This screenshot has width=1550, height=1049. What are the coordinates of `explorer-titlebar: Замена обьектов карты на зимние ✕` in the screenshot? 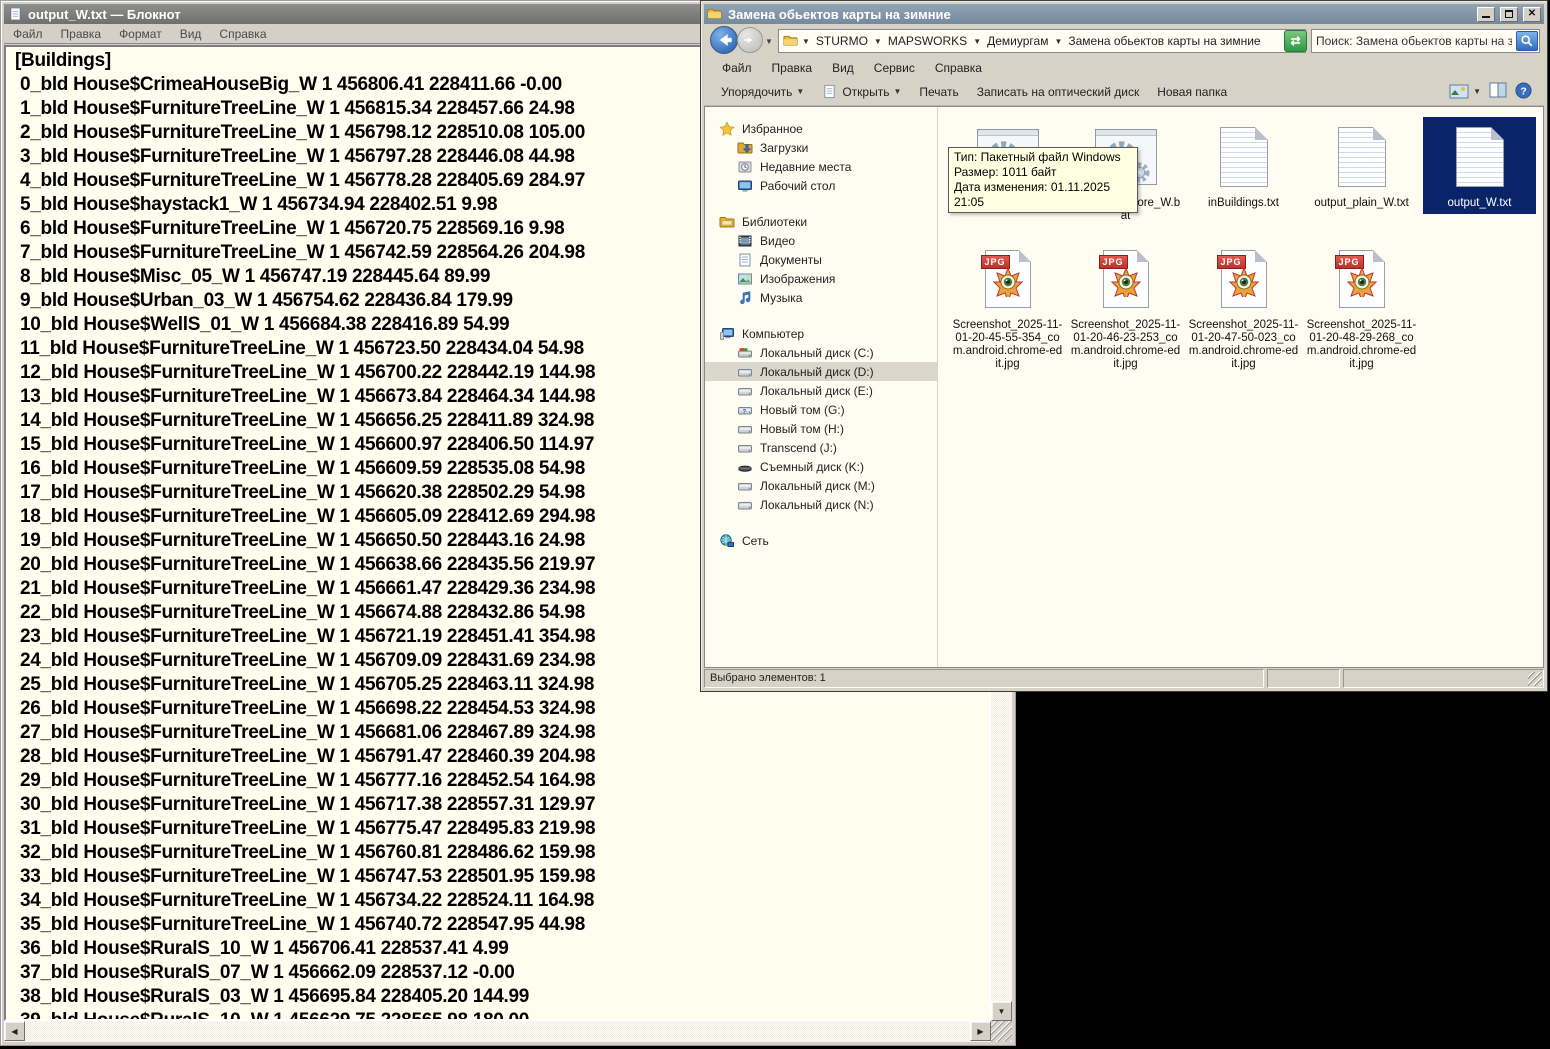 It's located at (1124, 14).